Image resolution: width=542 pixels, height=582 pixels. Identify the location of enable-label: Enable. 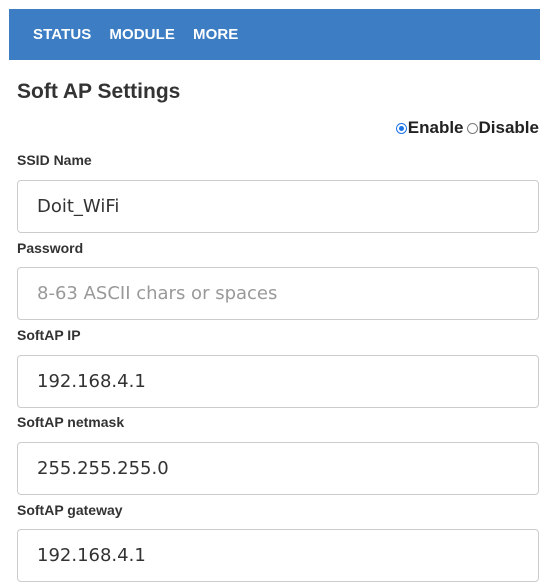
(435, 127).